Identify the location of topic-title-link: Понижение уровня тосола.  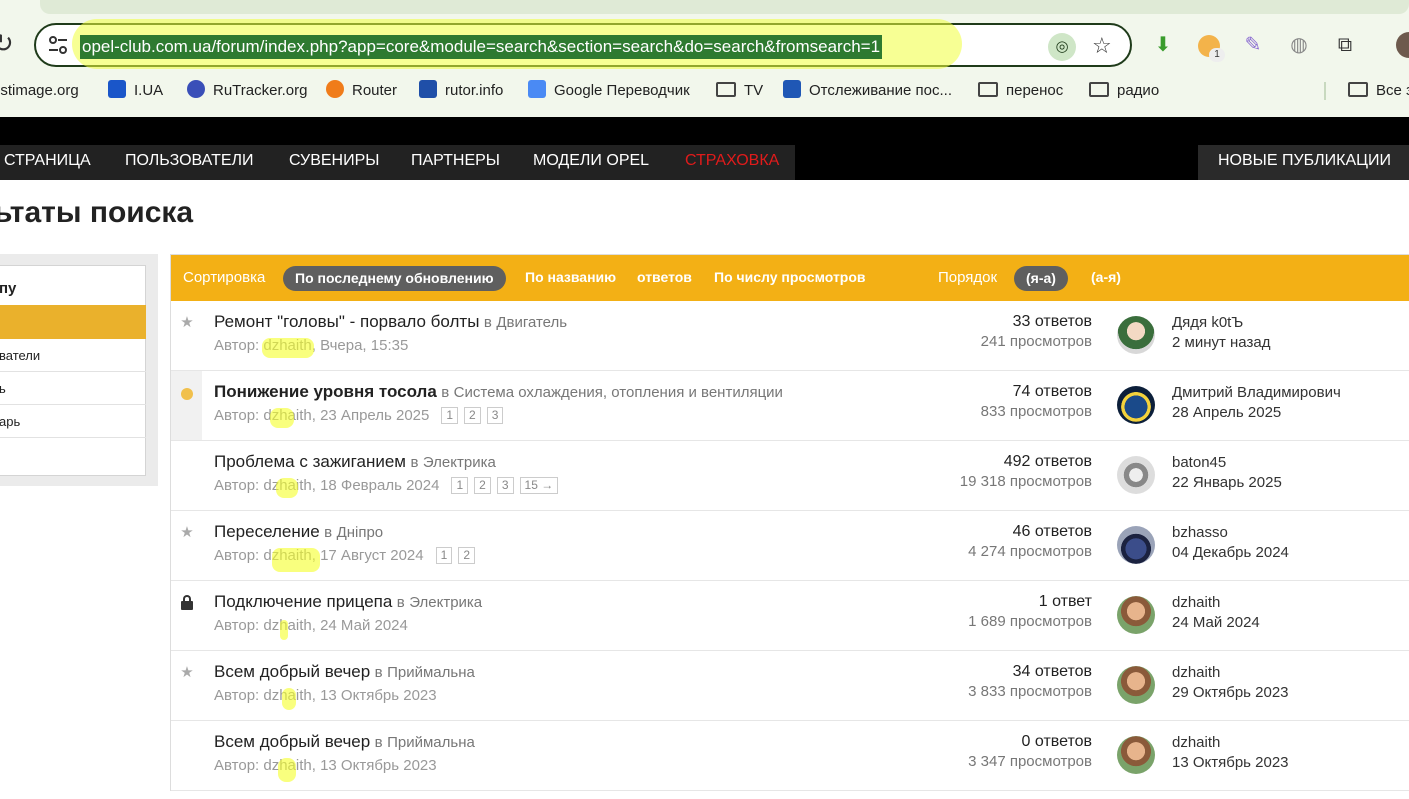
(325, 391).